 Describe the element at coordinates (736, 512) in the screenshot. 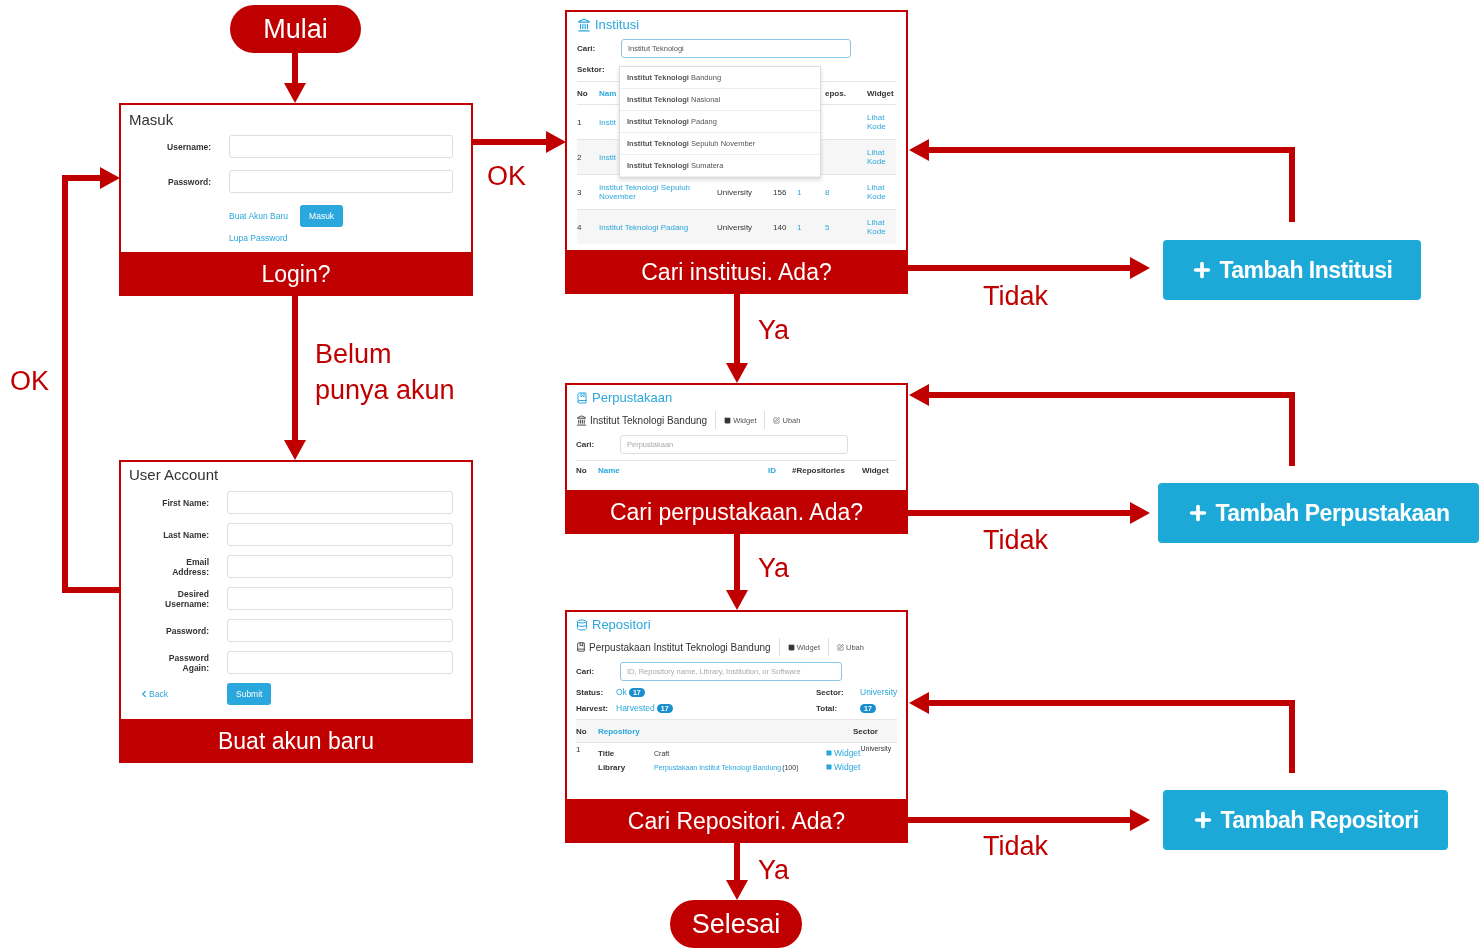

I see `step-caption: Cari perpustakaan. Ada?` at that location.